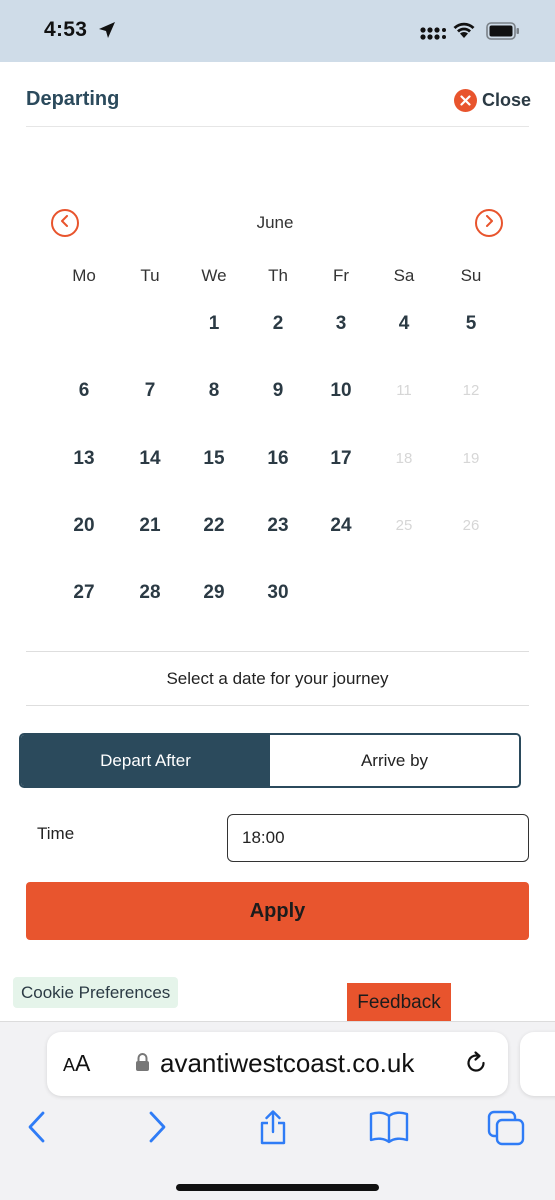 Image resolution: width=555 pixels, height=1200 pixels. Describe the element at coordinates (404, 324) in the screenshot. I see `calendar-day: 4` at that location.